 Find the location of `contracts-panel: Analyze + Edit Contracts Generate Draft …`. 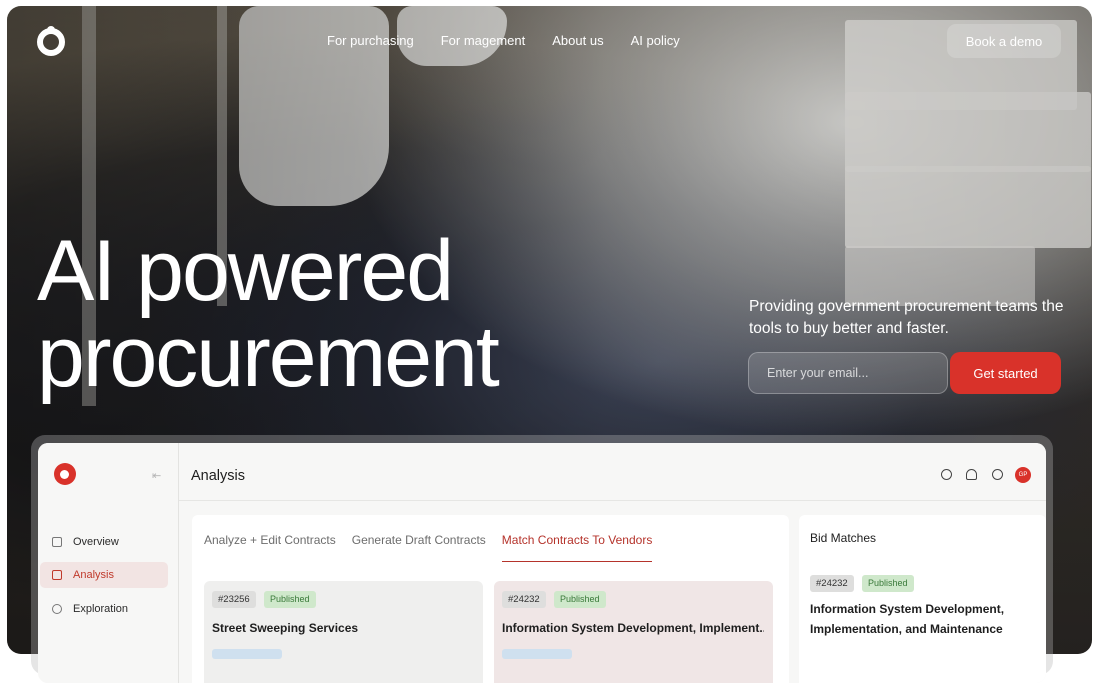

contracts-panel: Analyze + Edit Contracts Generate Draft … is located at coordinates (490, 599).